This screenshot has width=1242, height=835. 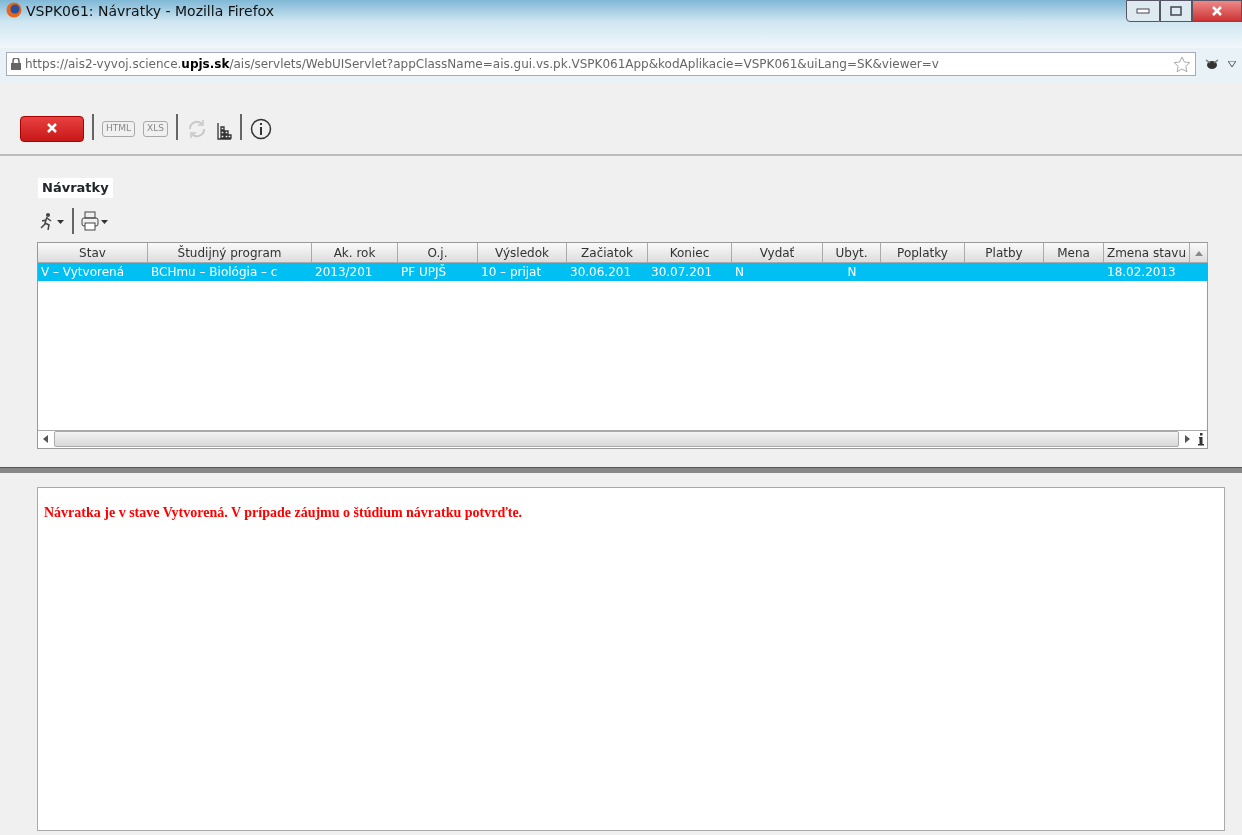 I want to click on scrollbar-thumb, so click(x=616, y=439).